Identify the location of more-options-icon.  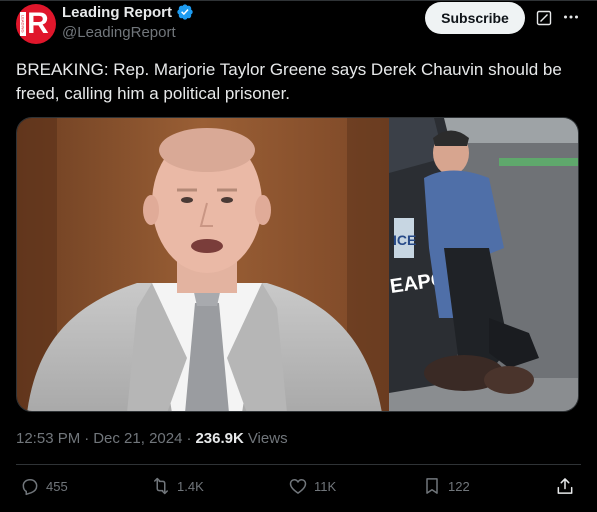
(571, 17).